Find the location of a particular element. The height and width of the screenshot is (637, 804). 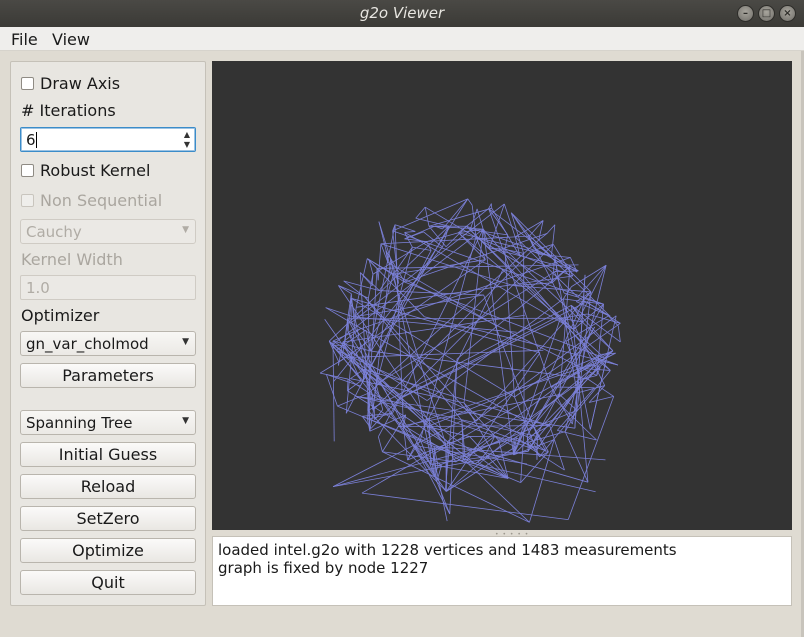

non-sequential-label: Non Sequential is located at coordinates (101, 200).